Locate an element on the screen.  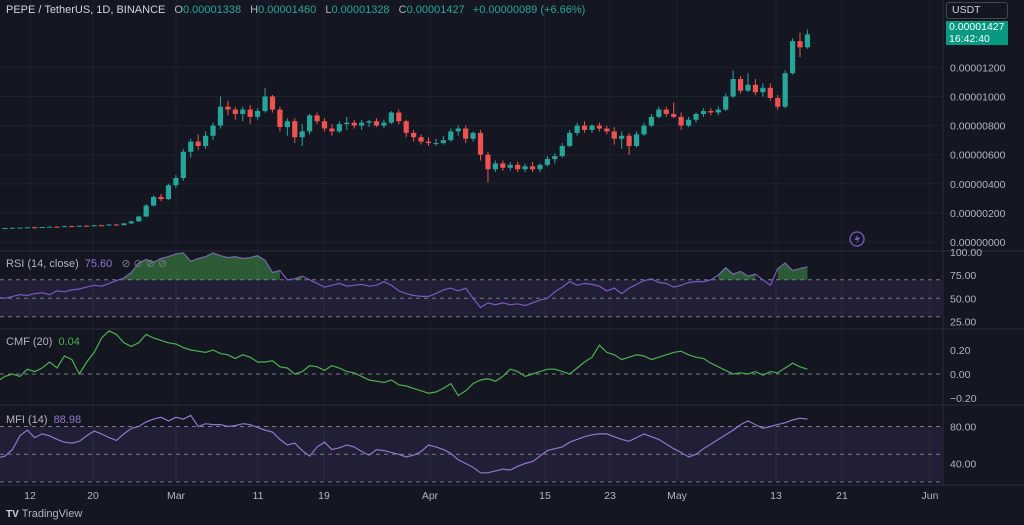
rsi-legend: RSI (14, close) 75.60 ⊘⊘⊘⊘ is located at coordinates (88, 263).